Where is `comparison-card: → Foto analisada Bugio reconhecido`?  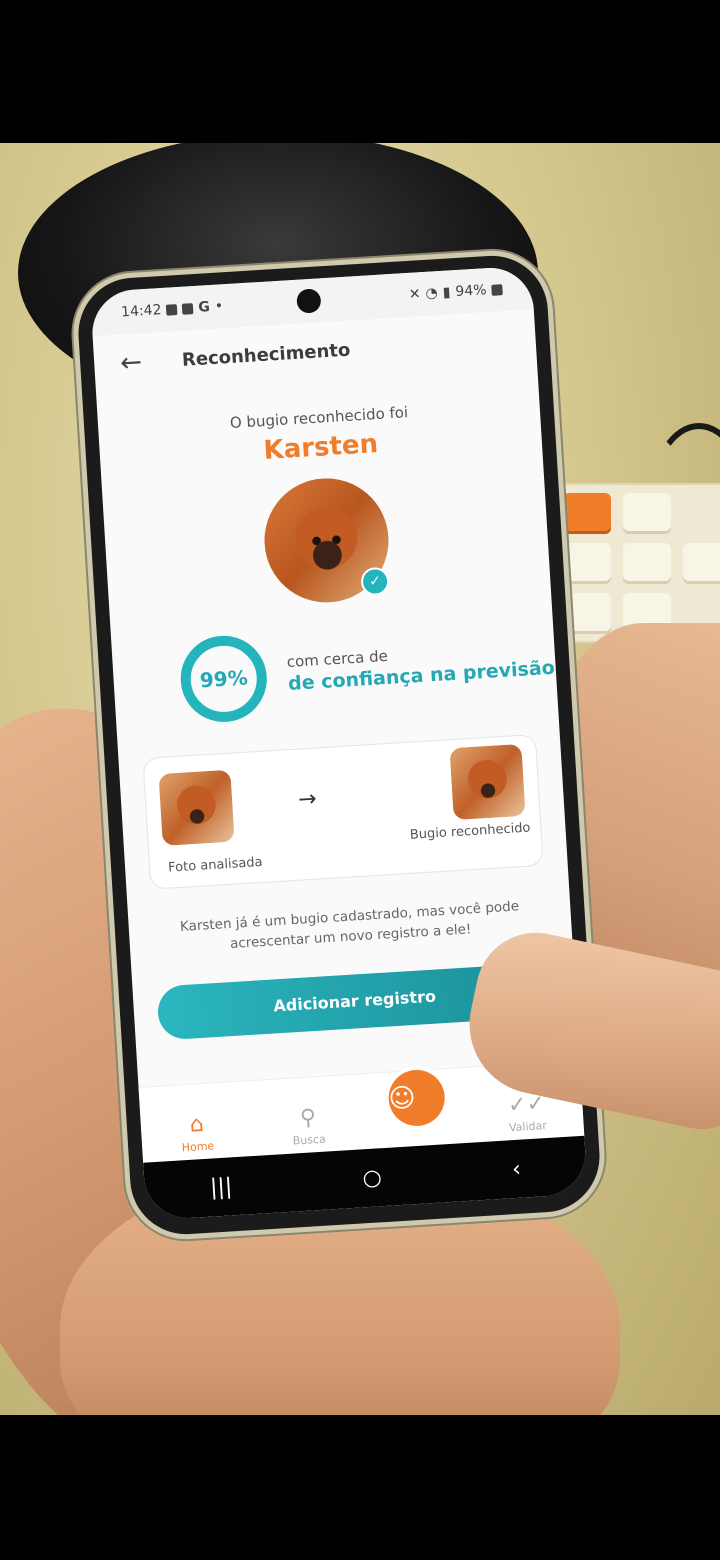
comparison-card: → Foto analisada Bugio reconhecido is located at coordinates (343, 811).